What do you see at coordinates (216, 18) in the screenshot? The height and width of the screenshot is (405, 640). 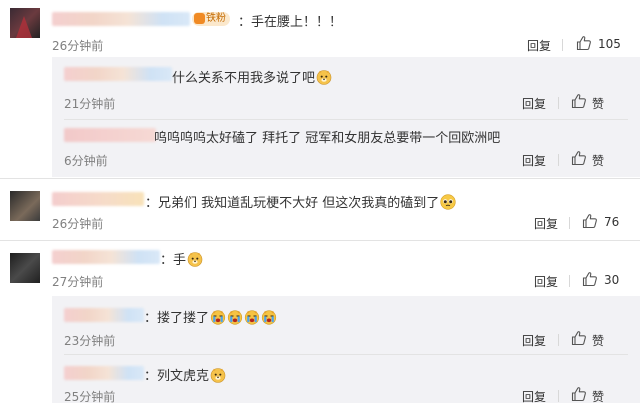 I see `badge-label: 铁粉` at bounding box center [216, 18].